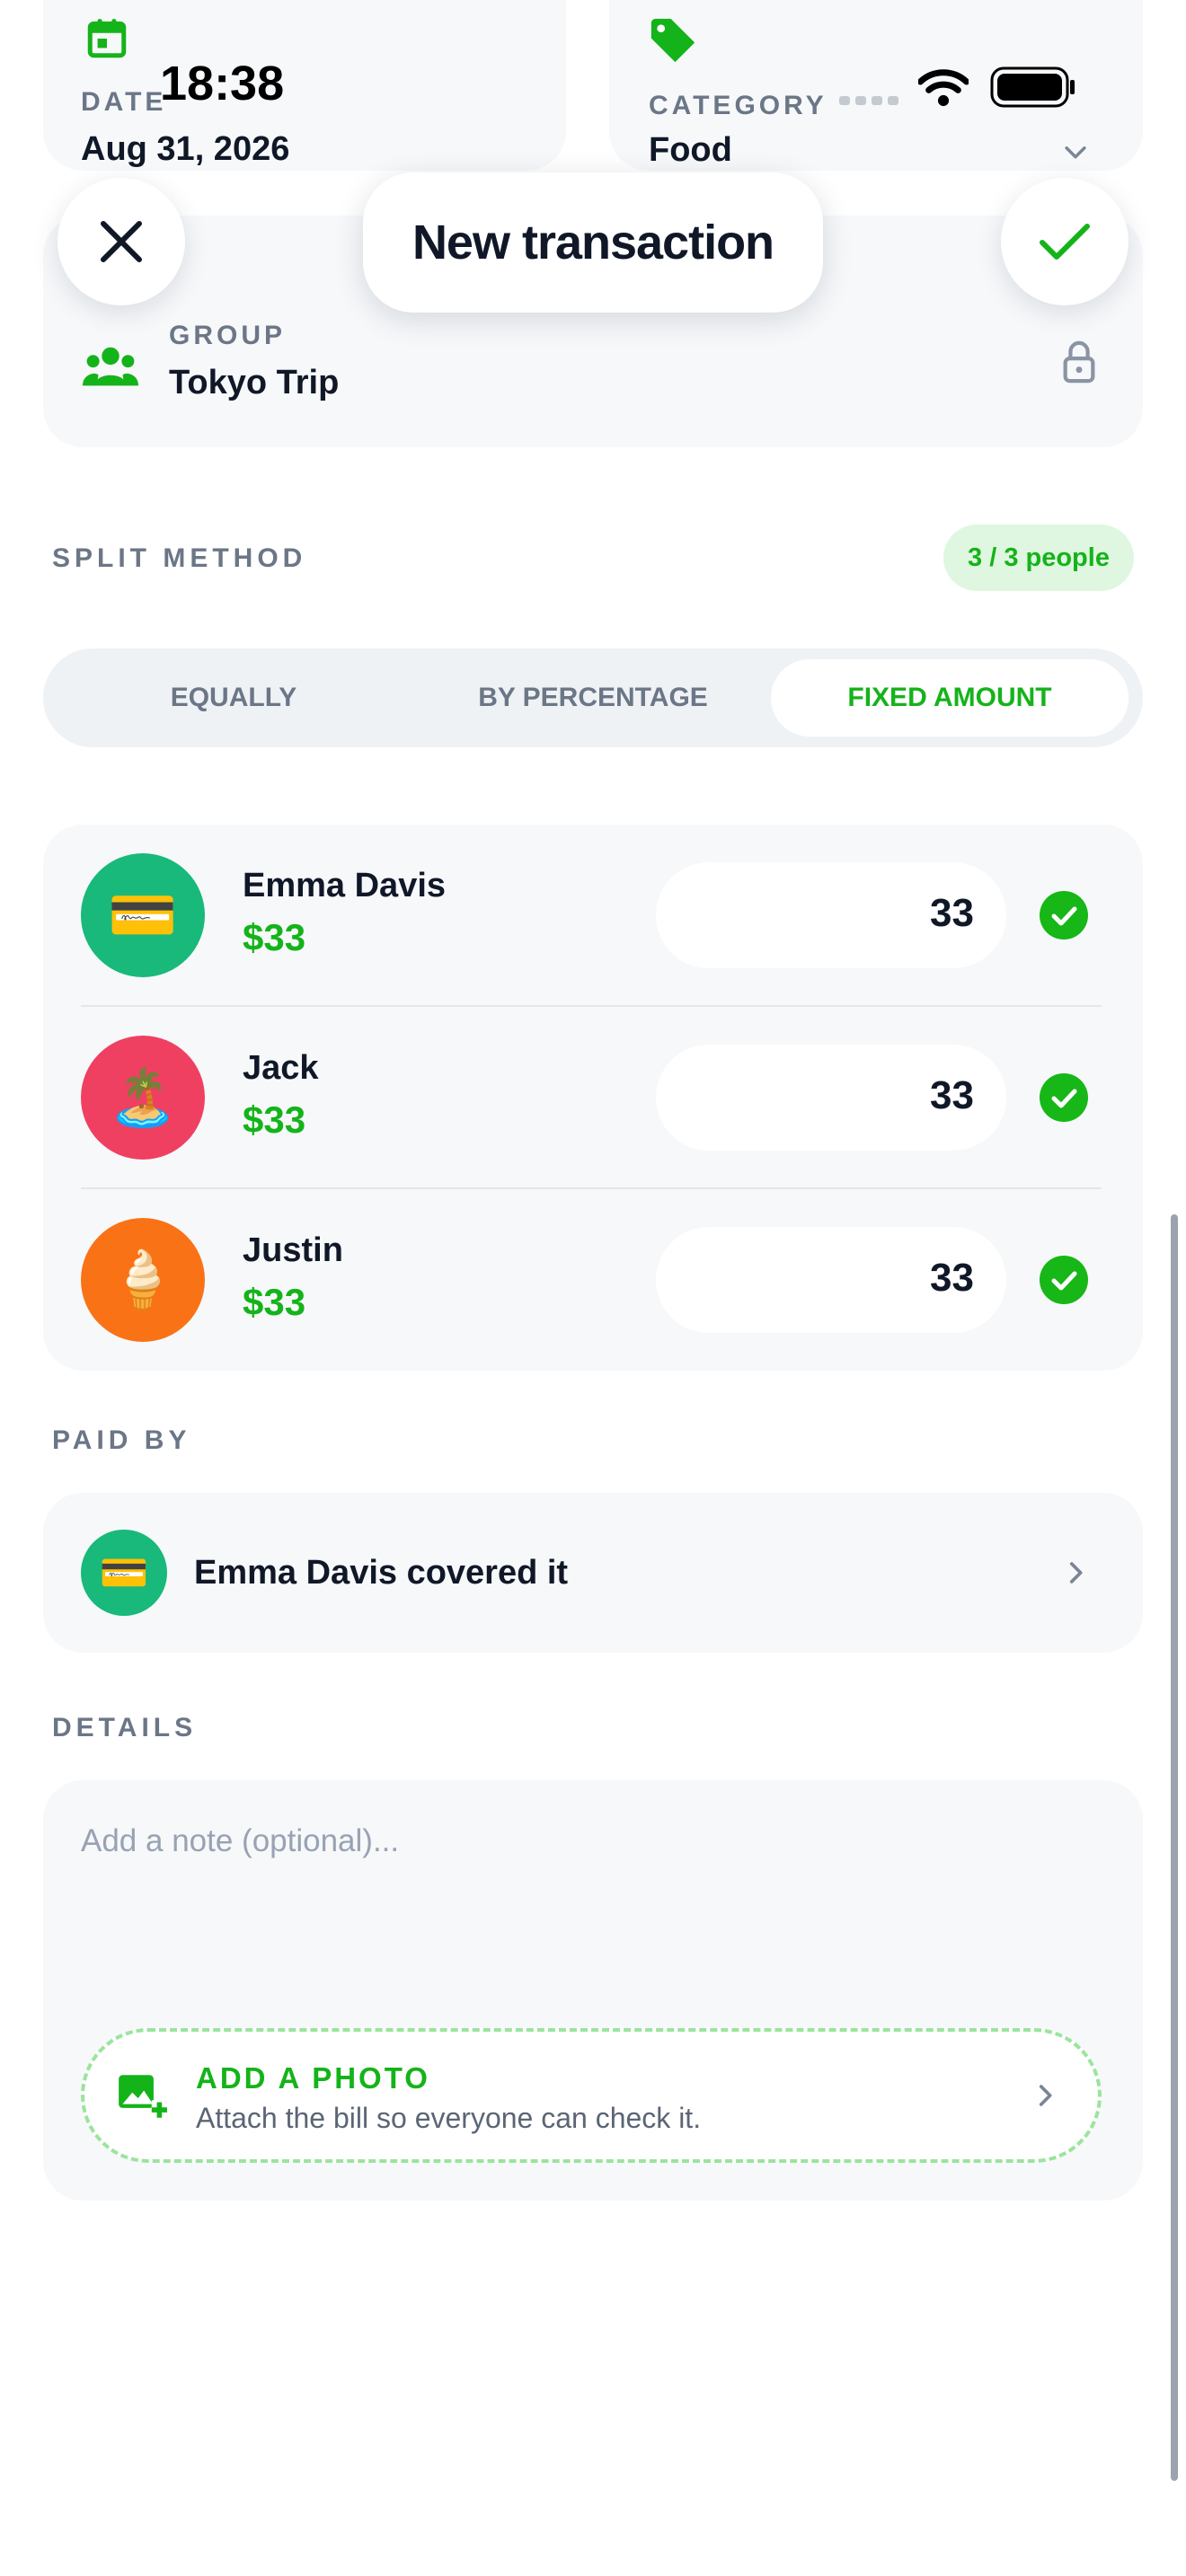 Image resolution: width=1186 pixels, height=2576 pixels. What do you see at coordinates (593, 697) in the screenshot?
I see `tab-by-percentage: BY PERCENTAGE` at bounding box center [593, 697].